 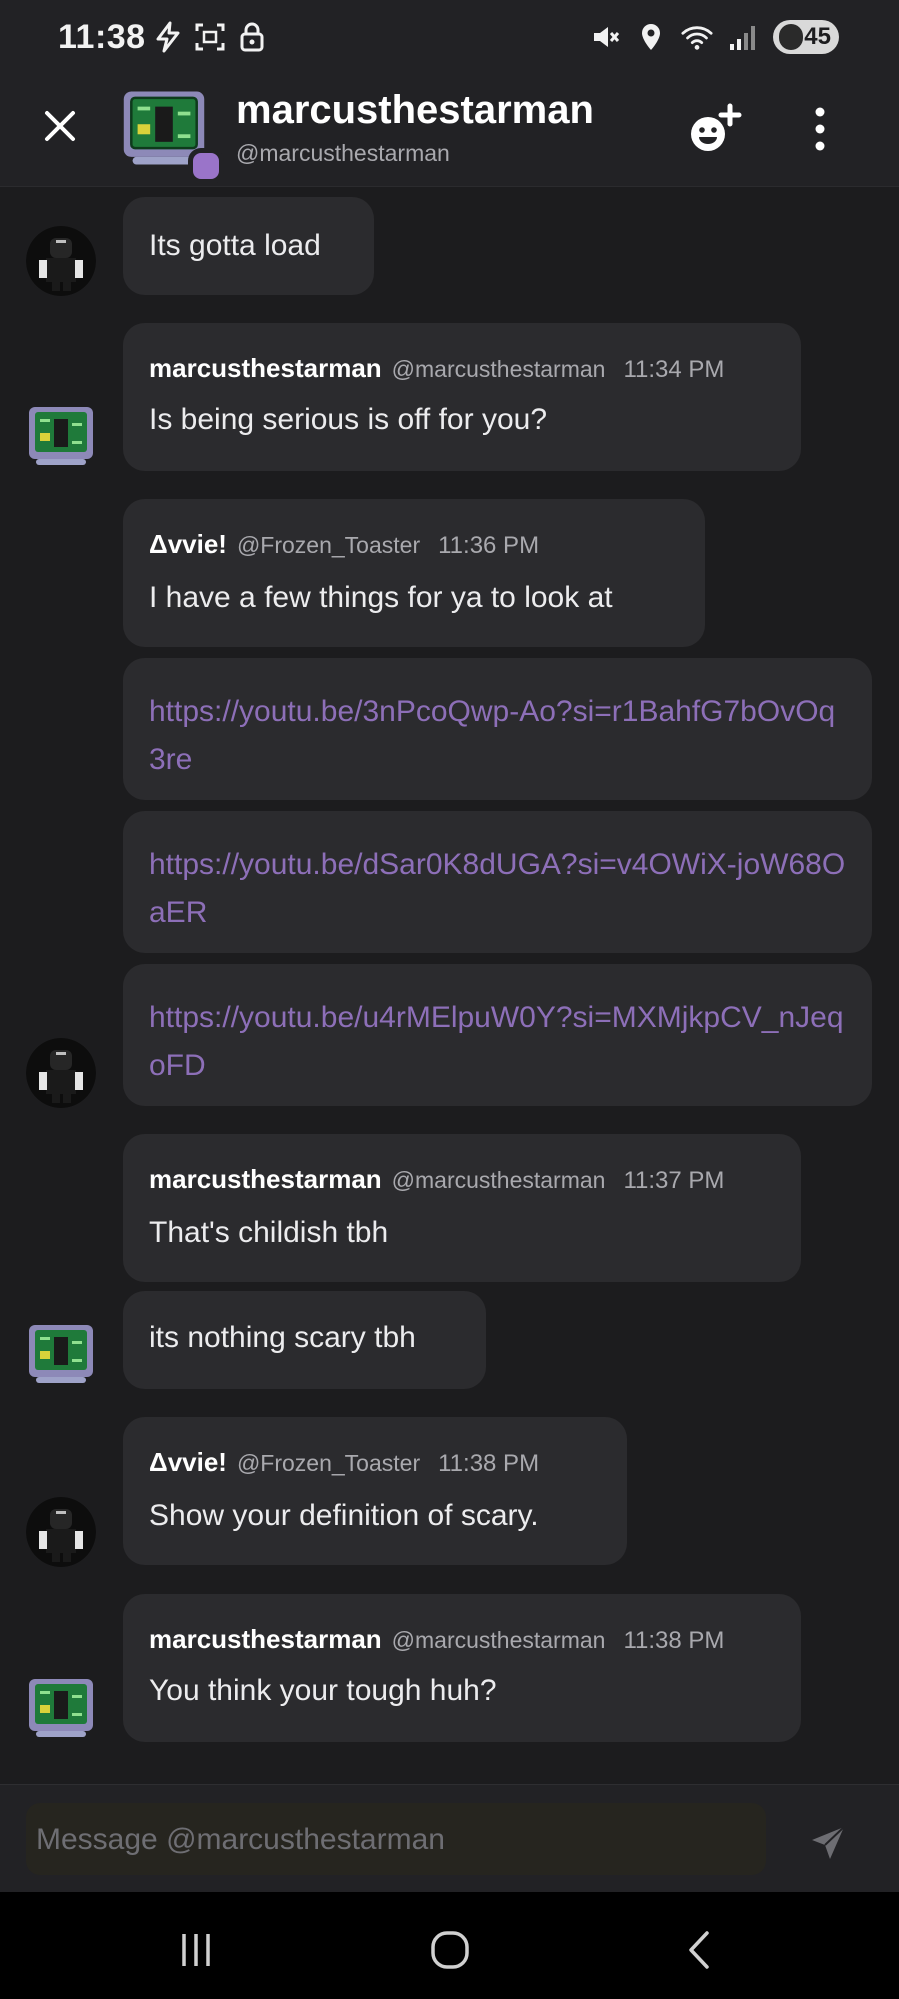 What do you see at coordinates (252, 37) in the screenshot?
I see `lock-icon` at bounding box center [252, 37].